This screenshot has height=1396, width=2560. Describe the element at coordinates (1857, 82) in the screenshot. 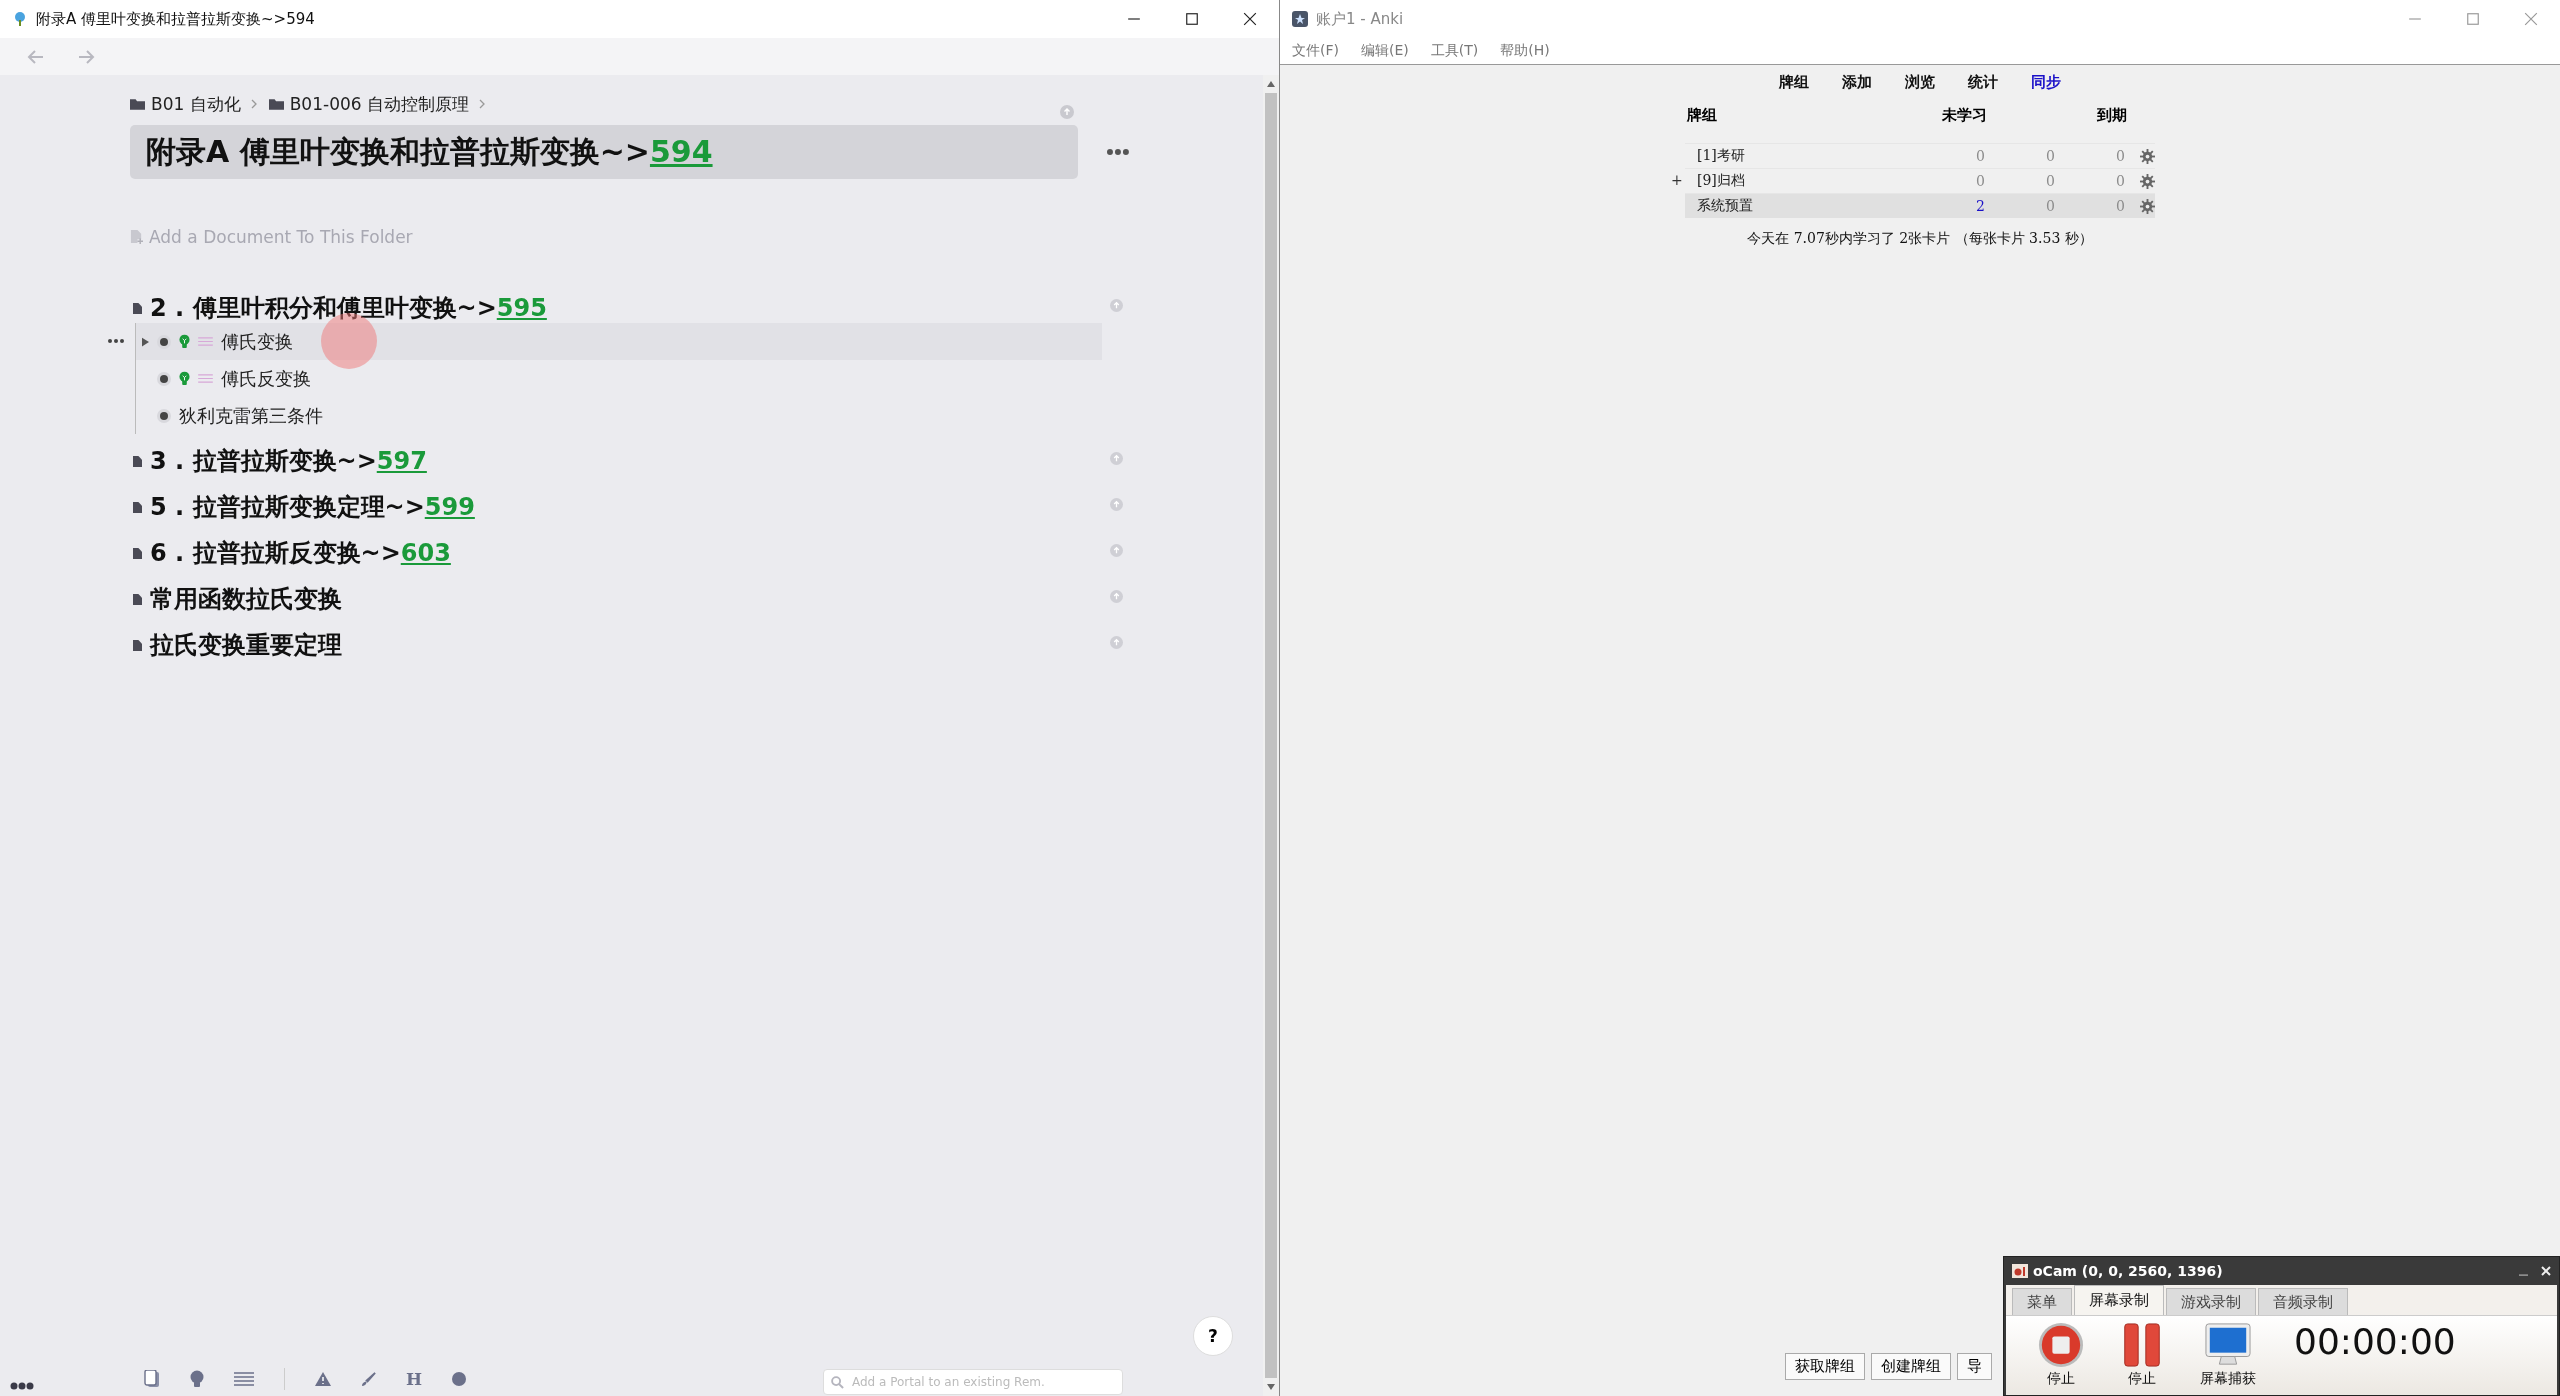

I see `toolbar-link: 添加` at that location.